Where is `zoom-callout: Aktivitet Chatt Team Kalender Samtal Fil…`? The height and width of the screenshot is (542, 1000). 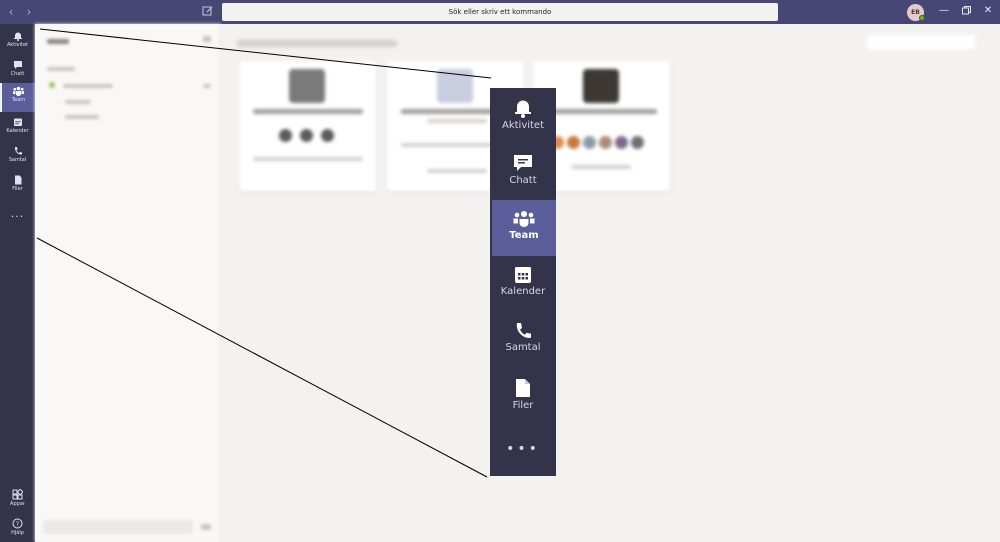 zoom-callout: Aktivitet Chatt Team Kalender Samtal Fil… is located at coordinates (523, 282).